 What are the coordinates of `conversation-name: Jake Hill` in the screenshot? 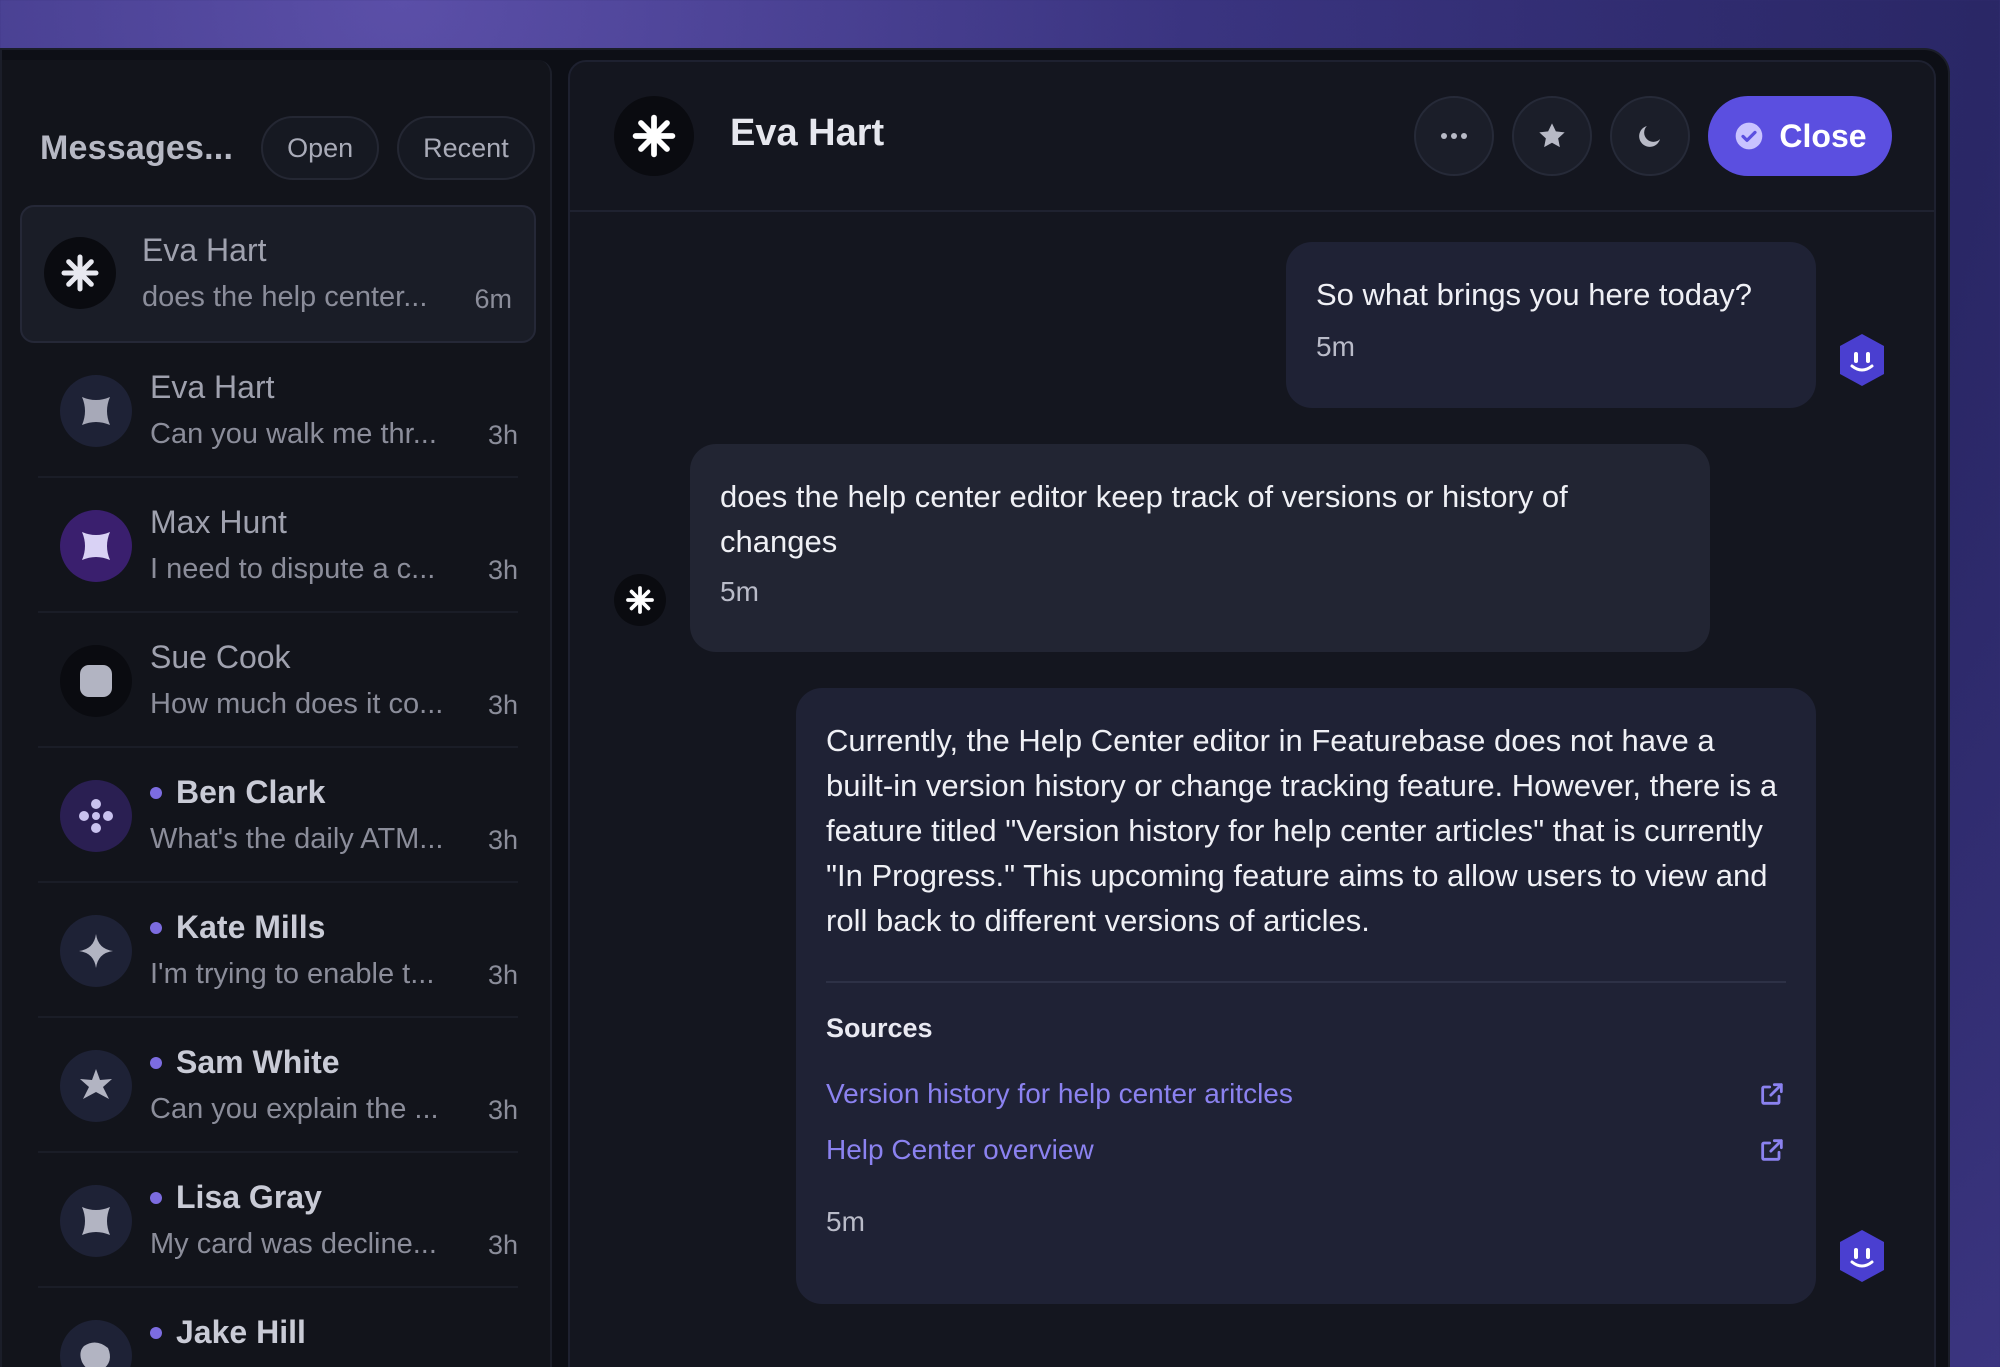 It's located at (228, 1332).